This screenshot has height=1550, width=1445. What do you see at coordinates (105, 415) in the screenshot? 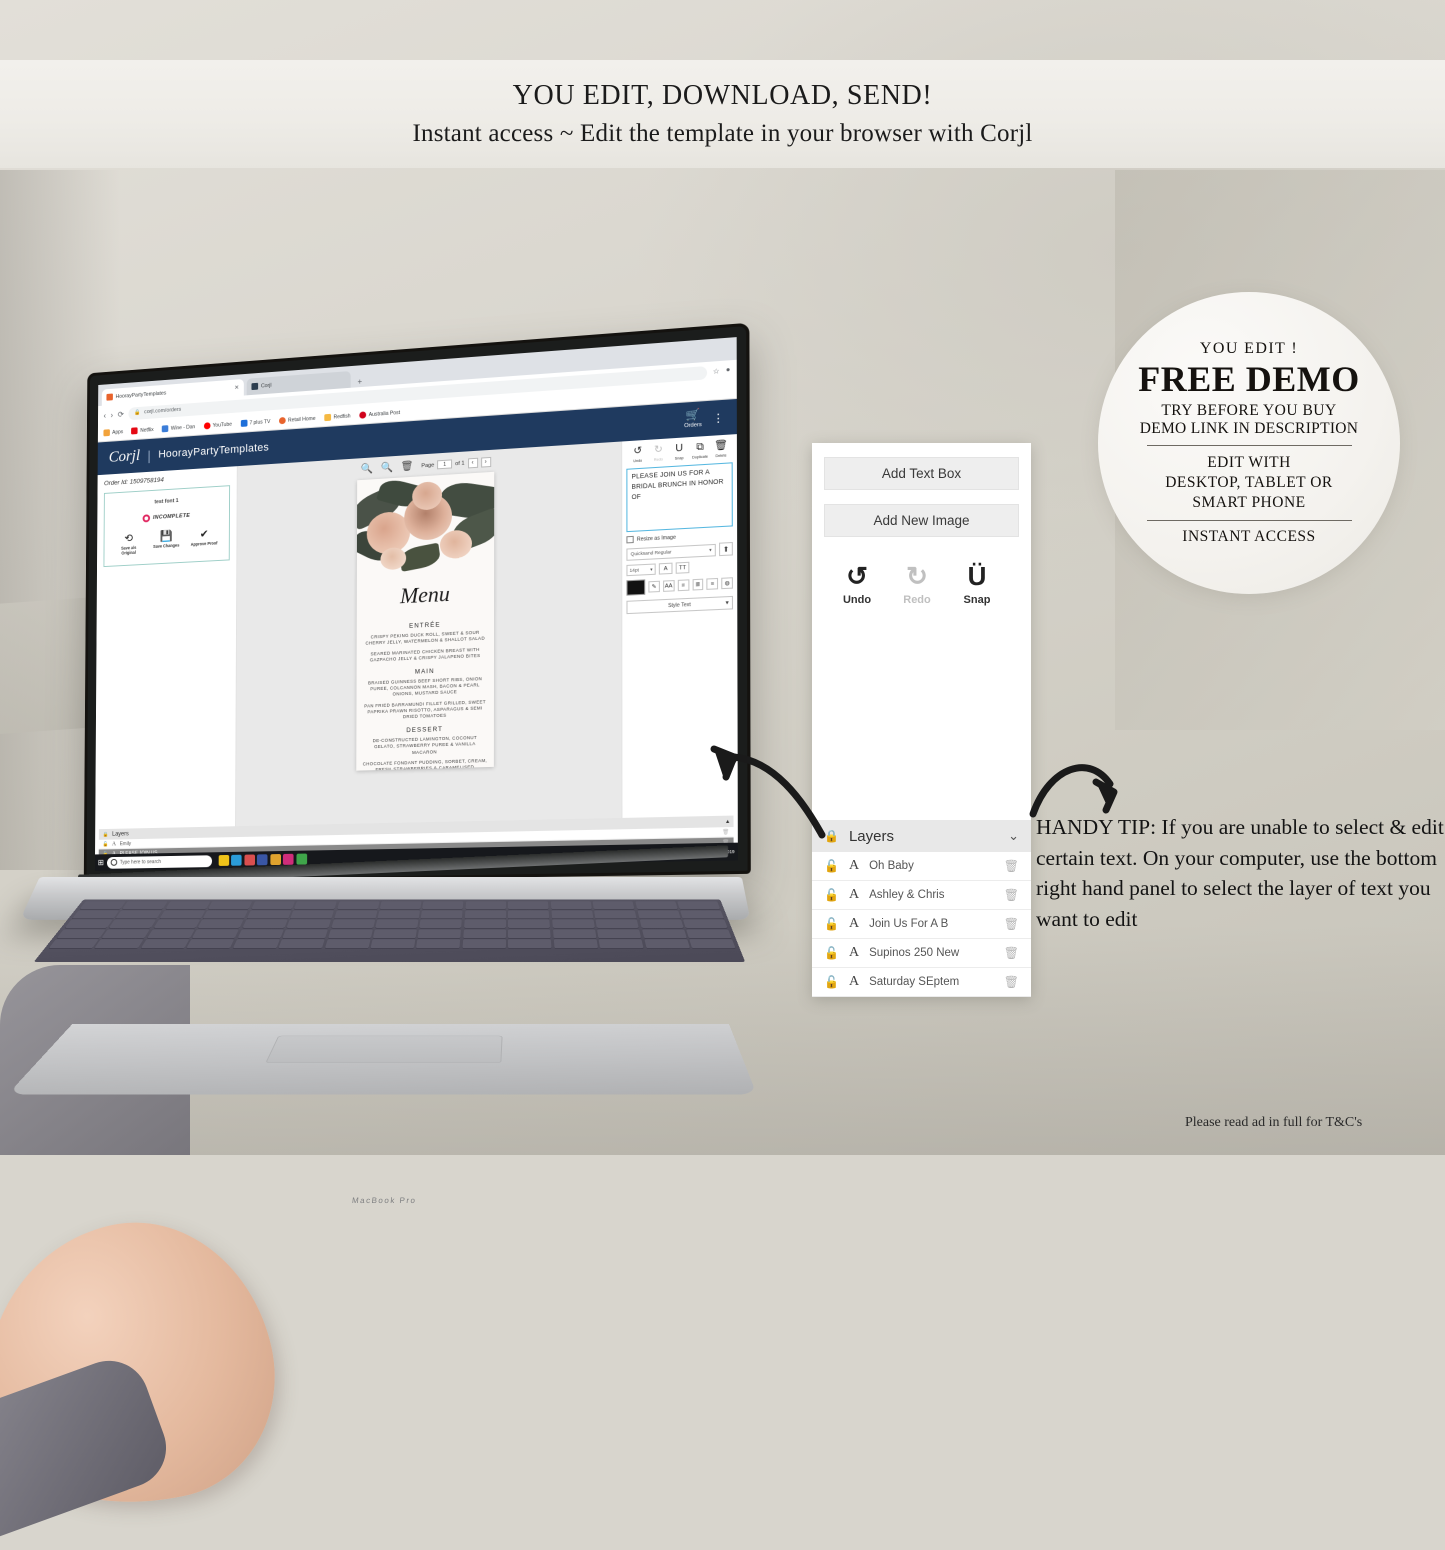
I see `back-icon: ‹` at bounding box center [105, 415].